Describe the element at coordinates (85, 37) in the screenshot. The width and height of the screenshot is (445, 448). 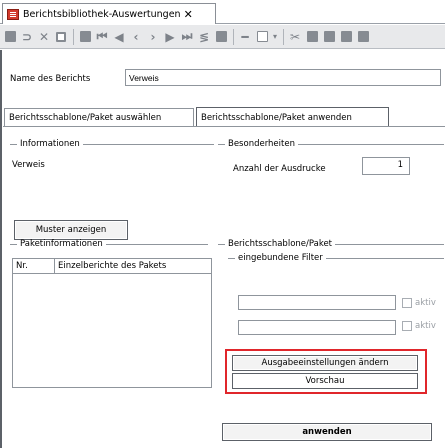
I see `print-icon` at that location.